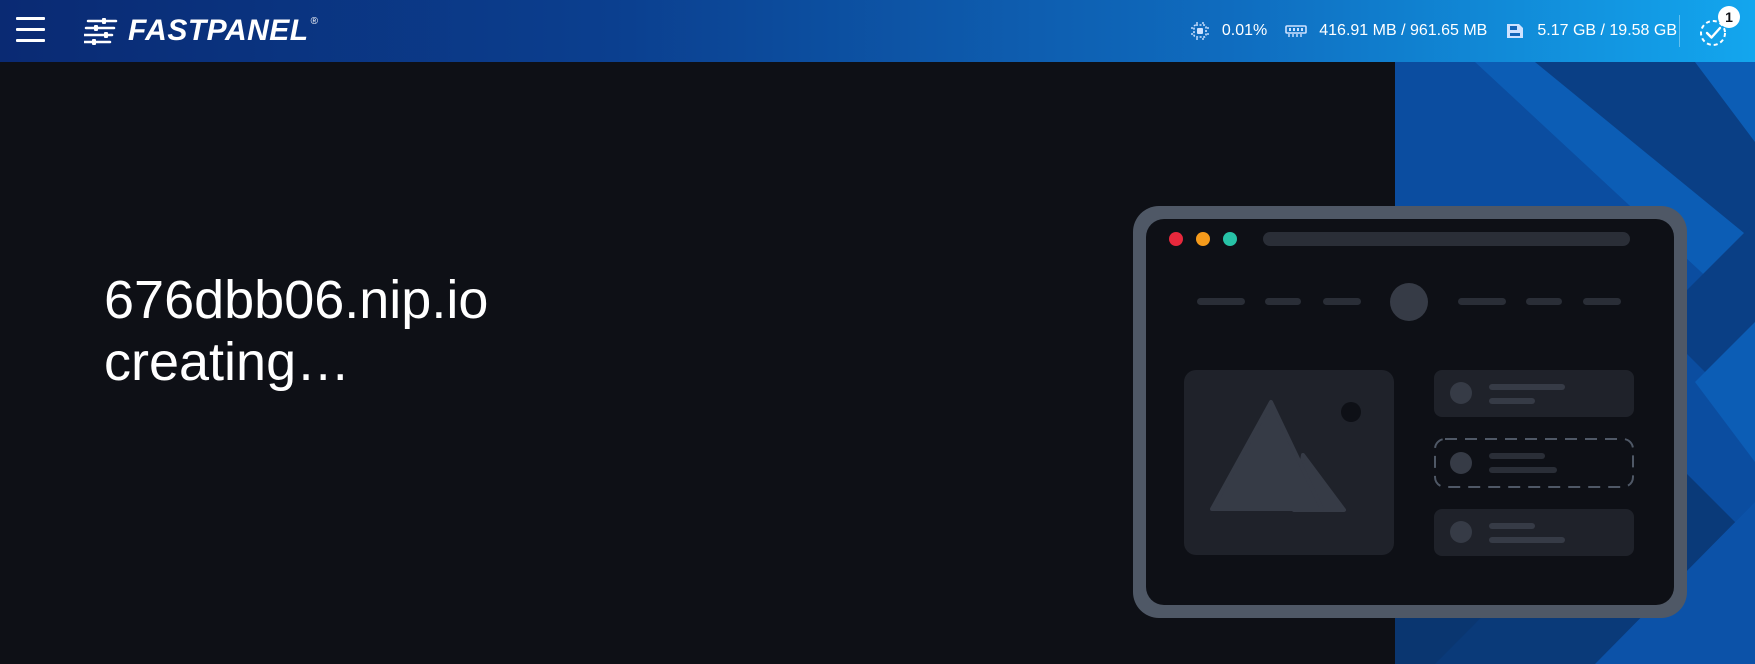 Image resolution: width=1755 pixels, height=664 pixels. Describe the element at coordinates (296, 300) in the screenshot. I see `domain-name: 676dbb06.nip.io` at that location.